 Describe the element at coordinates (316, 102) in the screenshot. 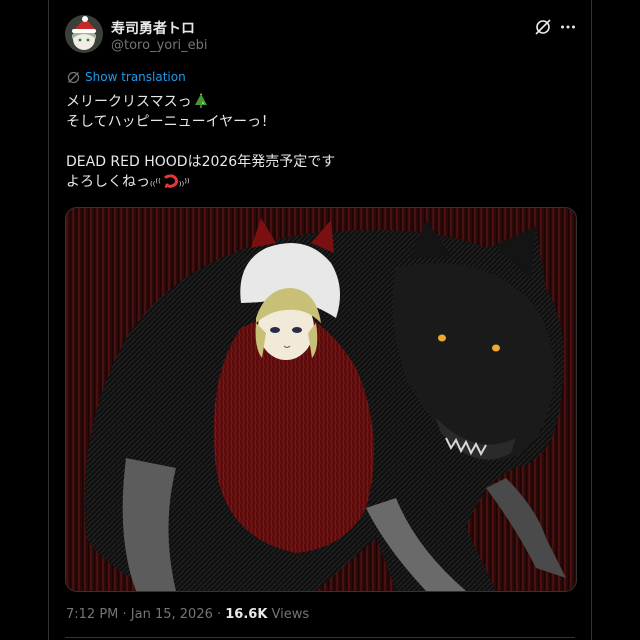

I see `tweet-line-1: メリークリスマスっ` at that location.